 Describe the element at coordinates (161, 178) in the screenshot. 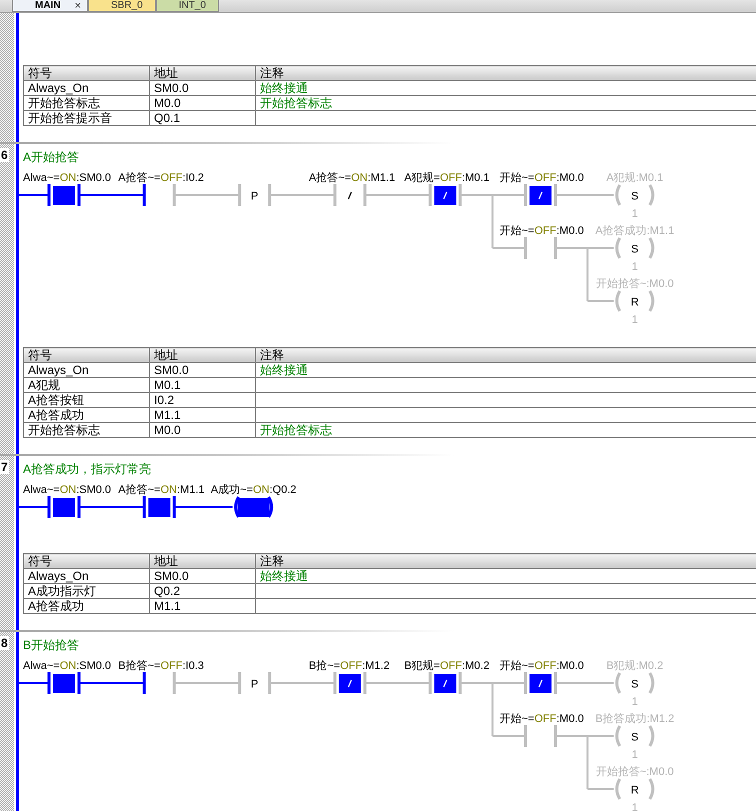

I see `element-label: A抢答~=OFF:I0.2` at that location.